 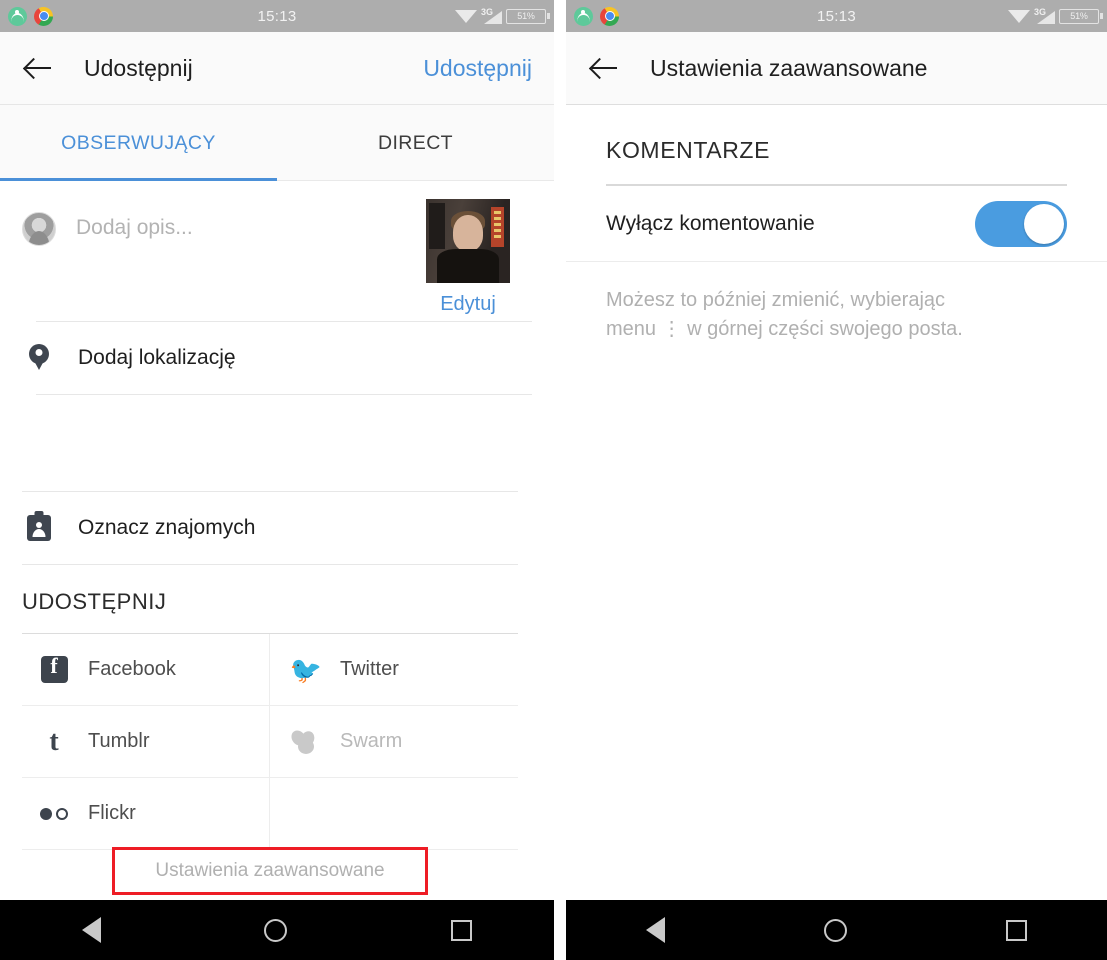 What do you see at coordinates (138, 67) in the screenshot?
I see `page-title: Udostępnij` at bounding box center [138, 67].